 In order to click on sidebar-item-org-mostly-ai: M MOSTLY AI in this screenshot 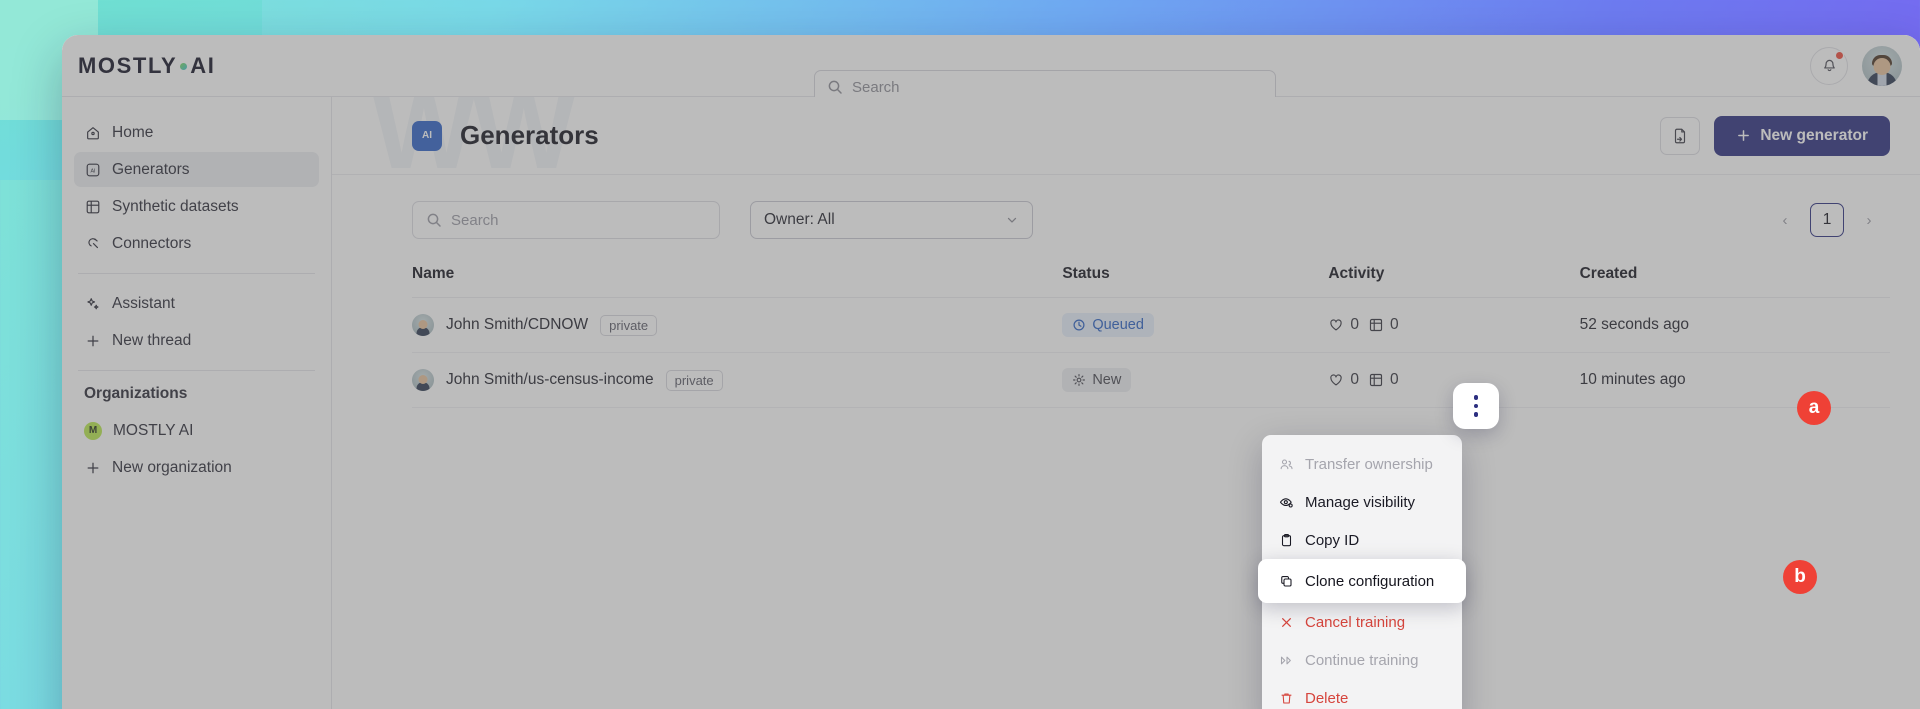, I will do `click(196, 430)`.